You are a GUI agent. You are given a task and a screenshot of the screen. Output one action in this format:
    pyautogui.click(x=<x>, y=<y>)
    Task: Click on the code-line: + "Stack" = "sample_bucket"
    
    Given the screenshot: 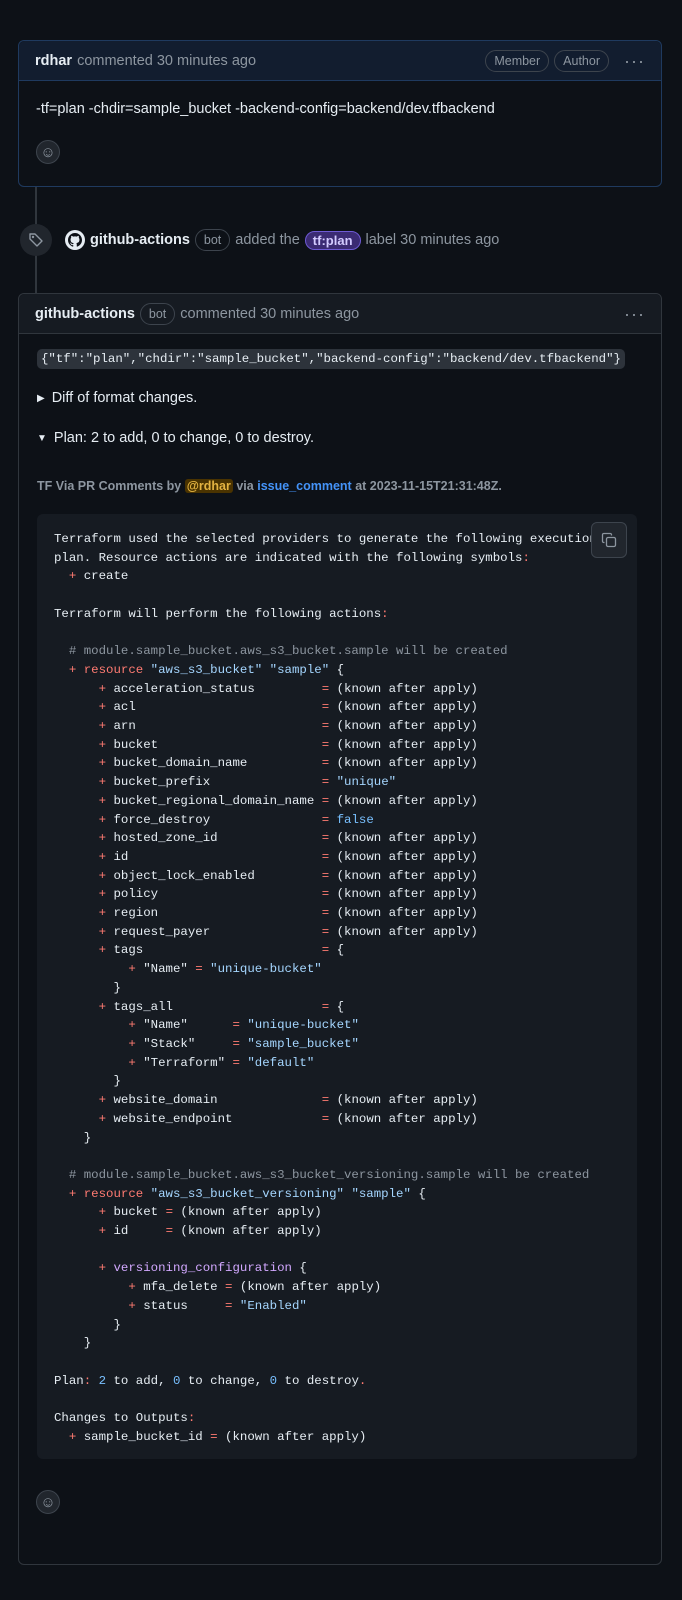 What is the action you would take?
    pyautogui.click(x=345, y=1044)
    